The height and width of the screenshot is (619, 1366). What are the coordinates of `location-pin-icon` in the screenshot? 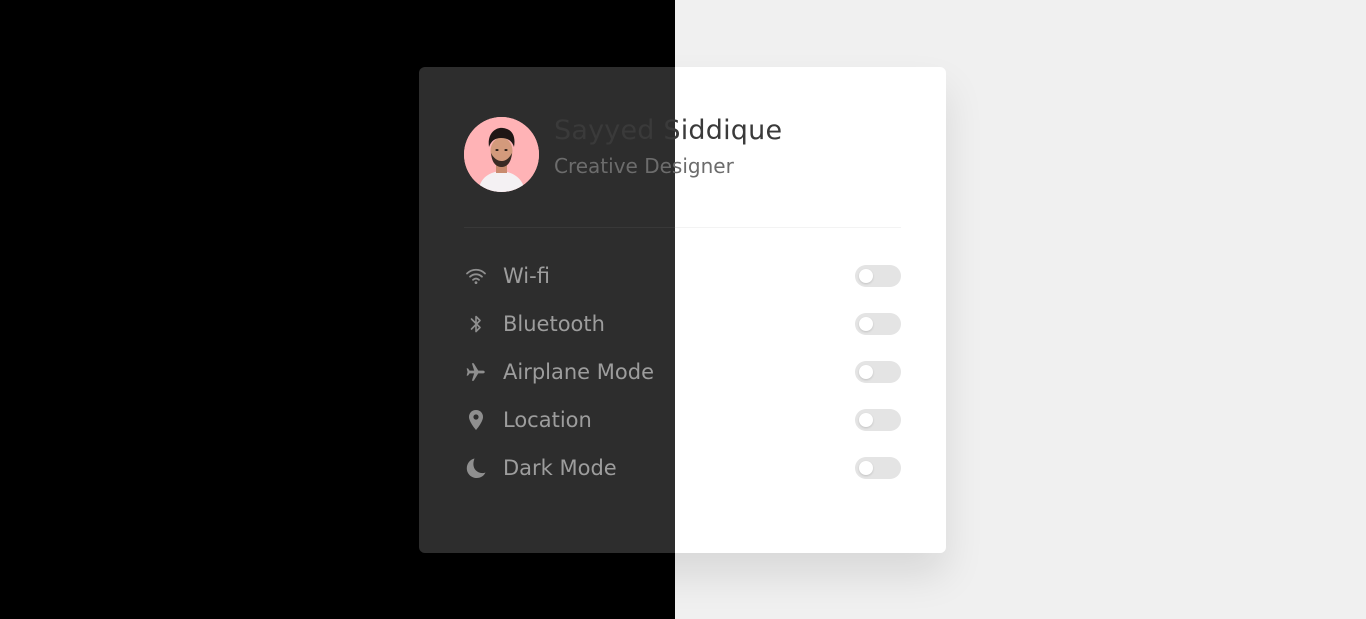 It's located at (476, 420).